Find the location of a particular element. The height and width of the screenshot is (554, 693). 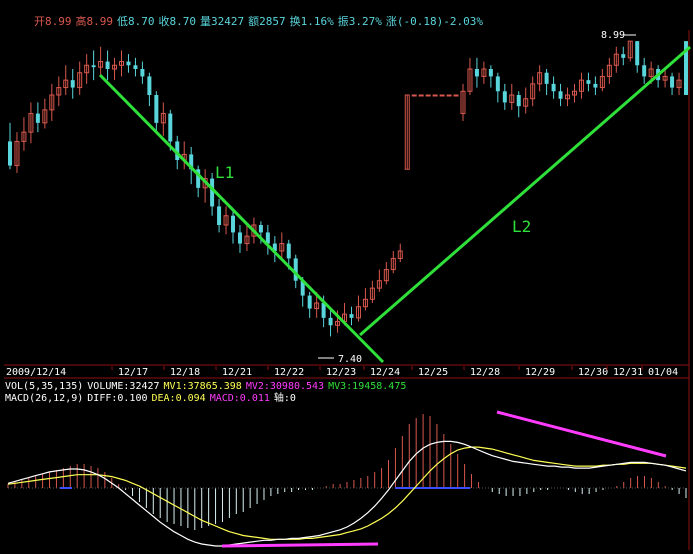

header-amplitude: 振3.27% is located at coordinates (360, 21).